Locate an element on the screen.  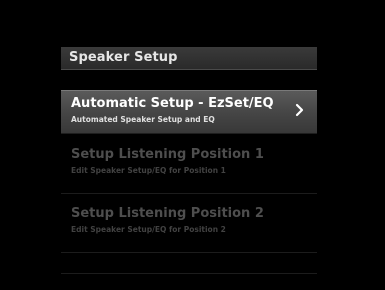
menu-item-subtitle: Edit Speaker Setup/EQ for Position 2 is located at coordinates (148, 229).